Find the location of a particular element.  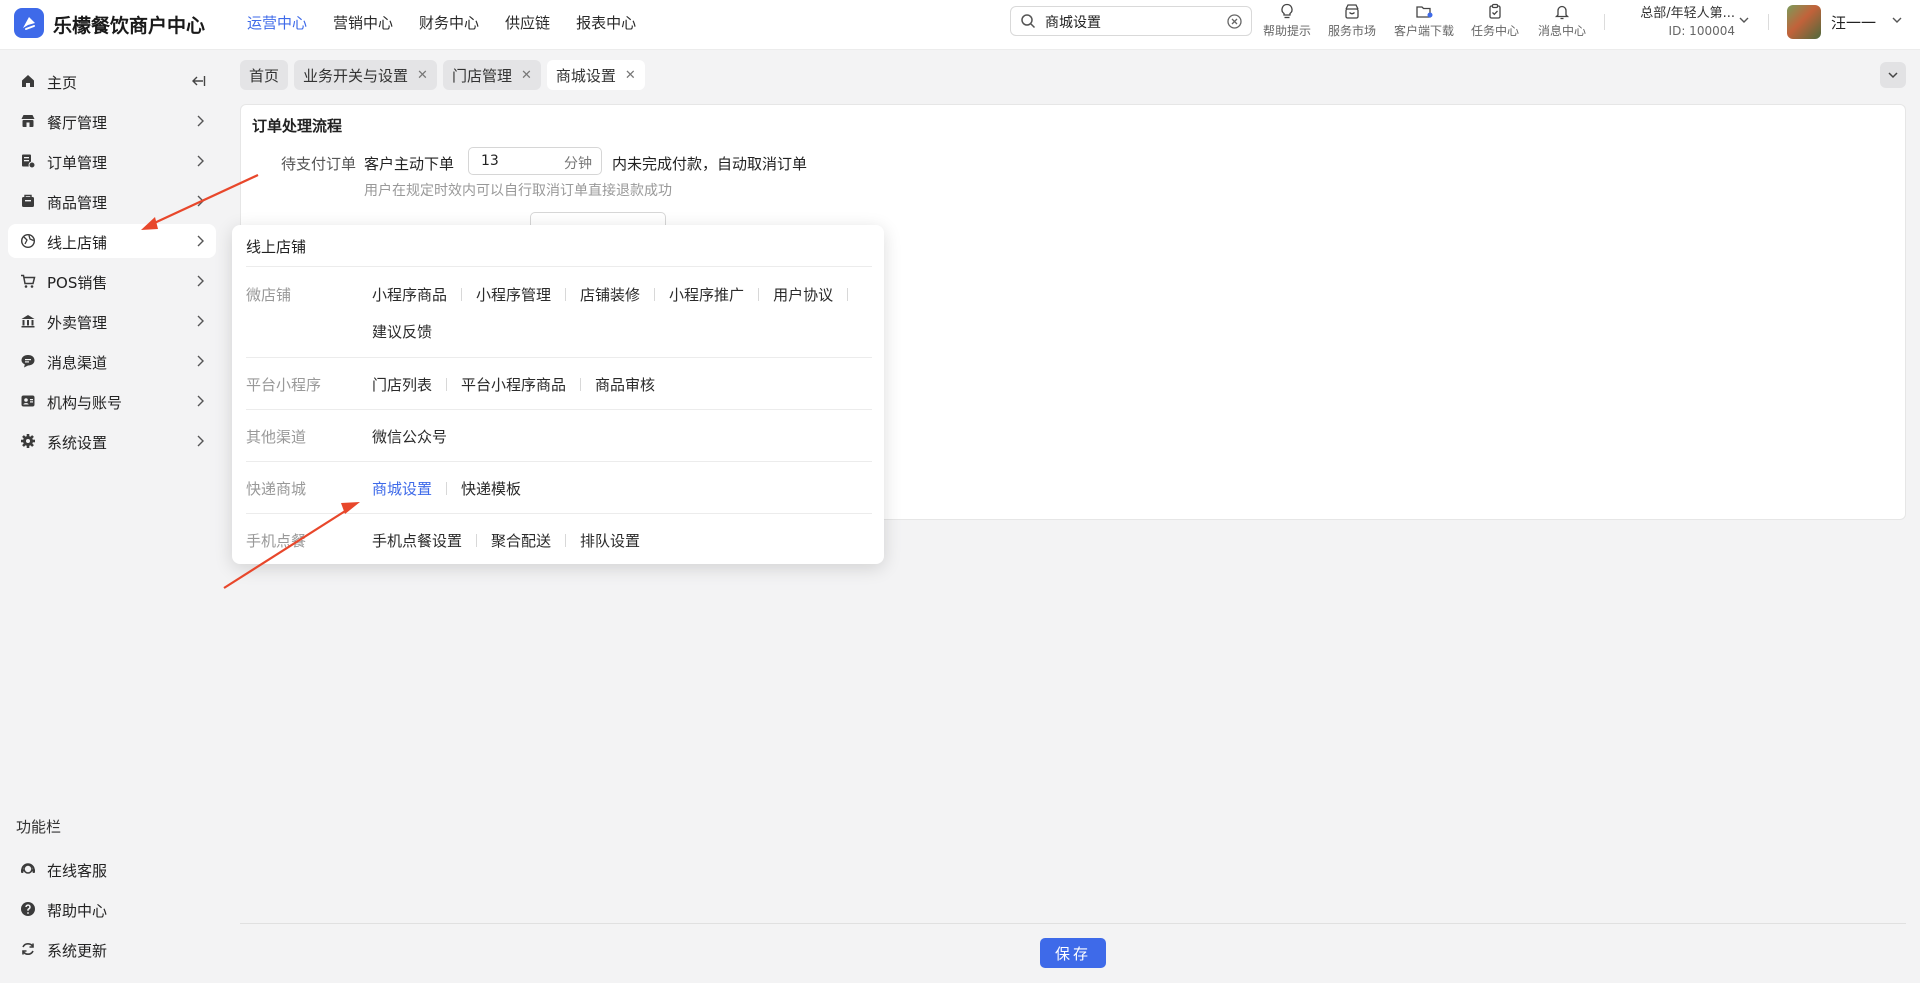

flyout-link: 平台小程序商品 is located at coordinates (513, 384).